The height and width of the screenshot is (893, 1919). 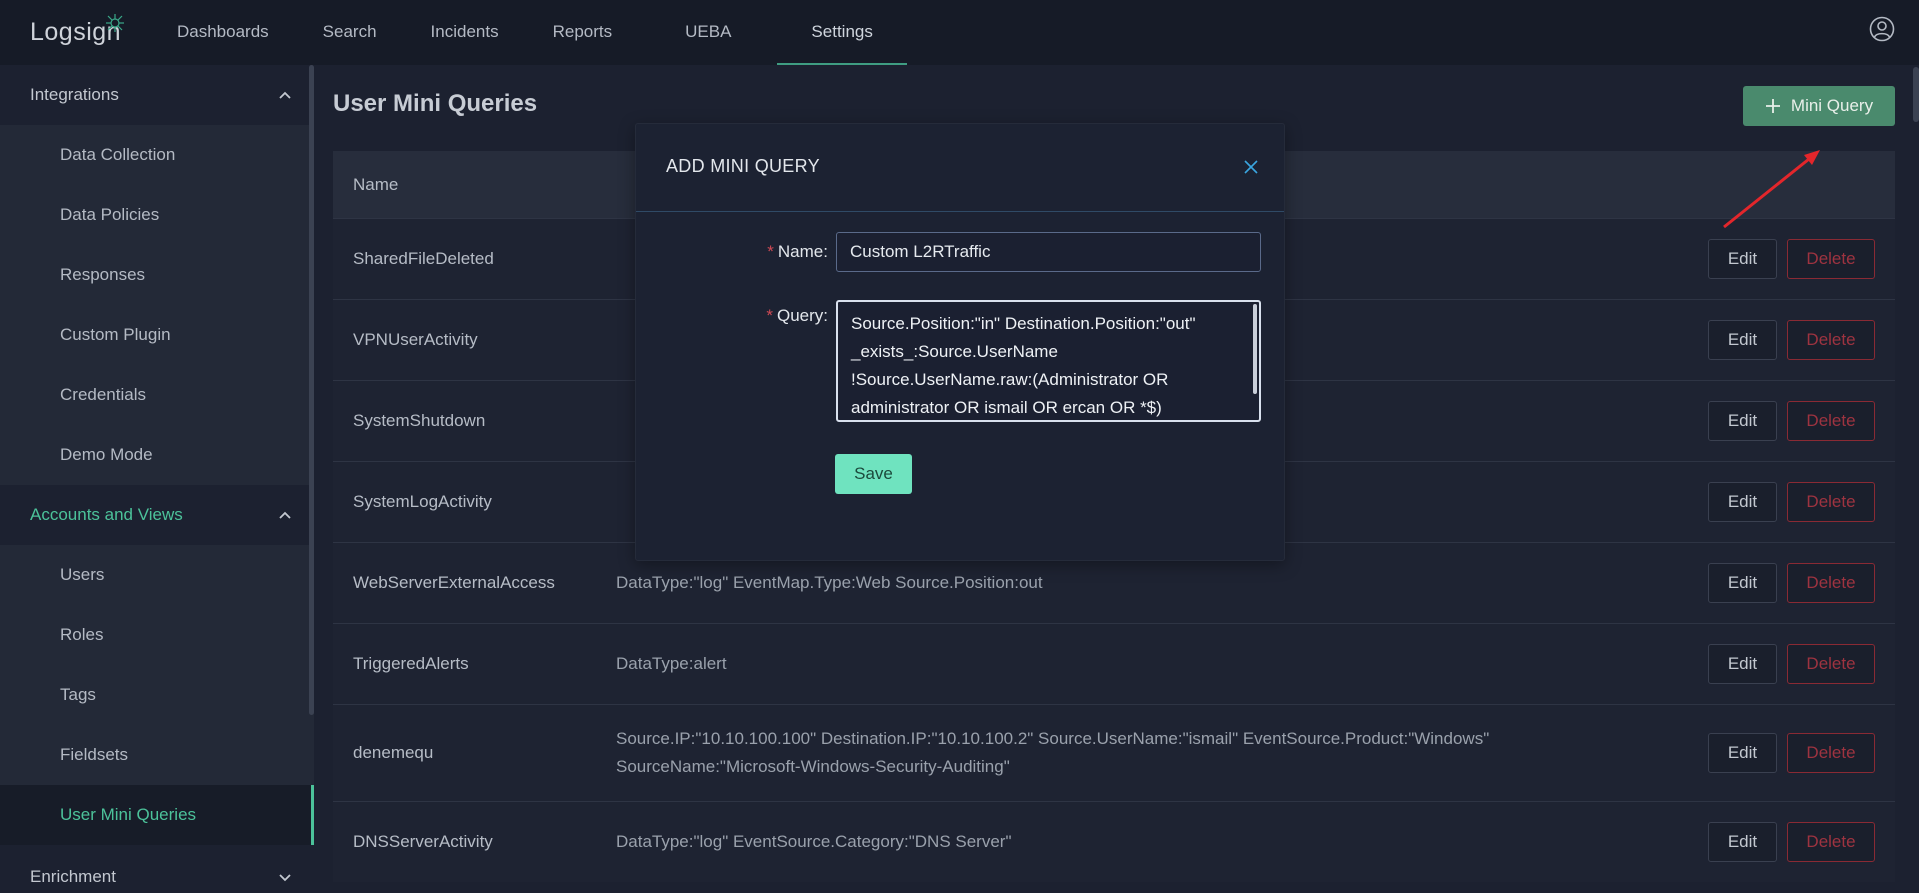 I want to click on row-name: DNSServerActivity, so click(x=423, y=841).